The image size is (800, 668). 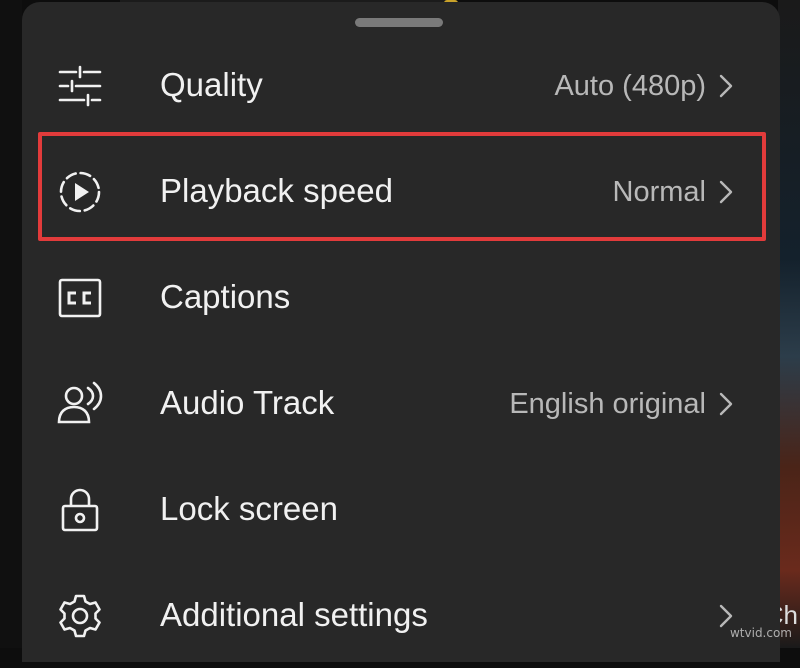 I want to click on audio-track-icon, so click(x=80, y=404).